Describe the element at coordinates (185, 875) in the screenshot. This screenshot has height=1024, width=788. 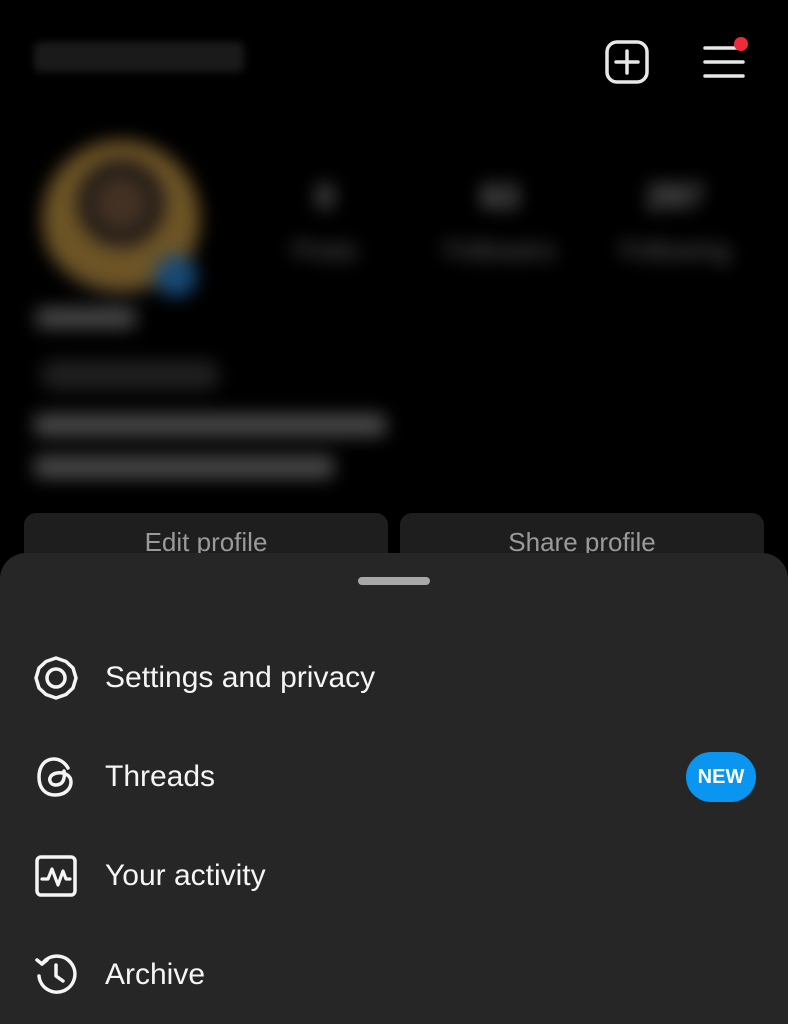
I see `menu-item-label: Your activity` at that location.